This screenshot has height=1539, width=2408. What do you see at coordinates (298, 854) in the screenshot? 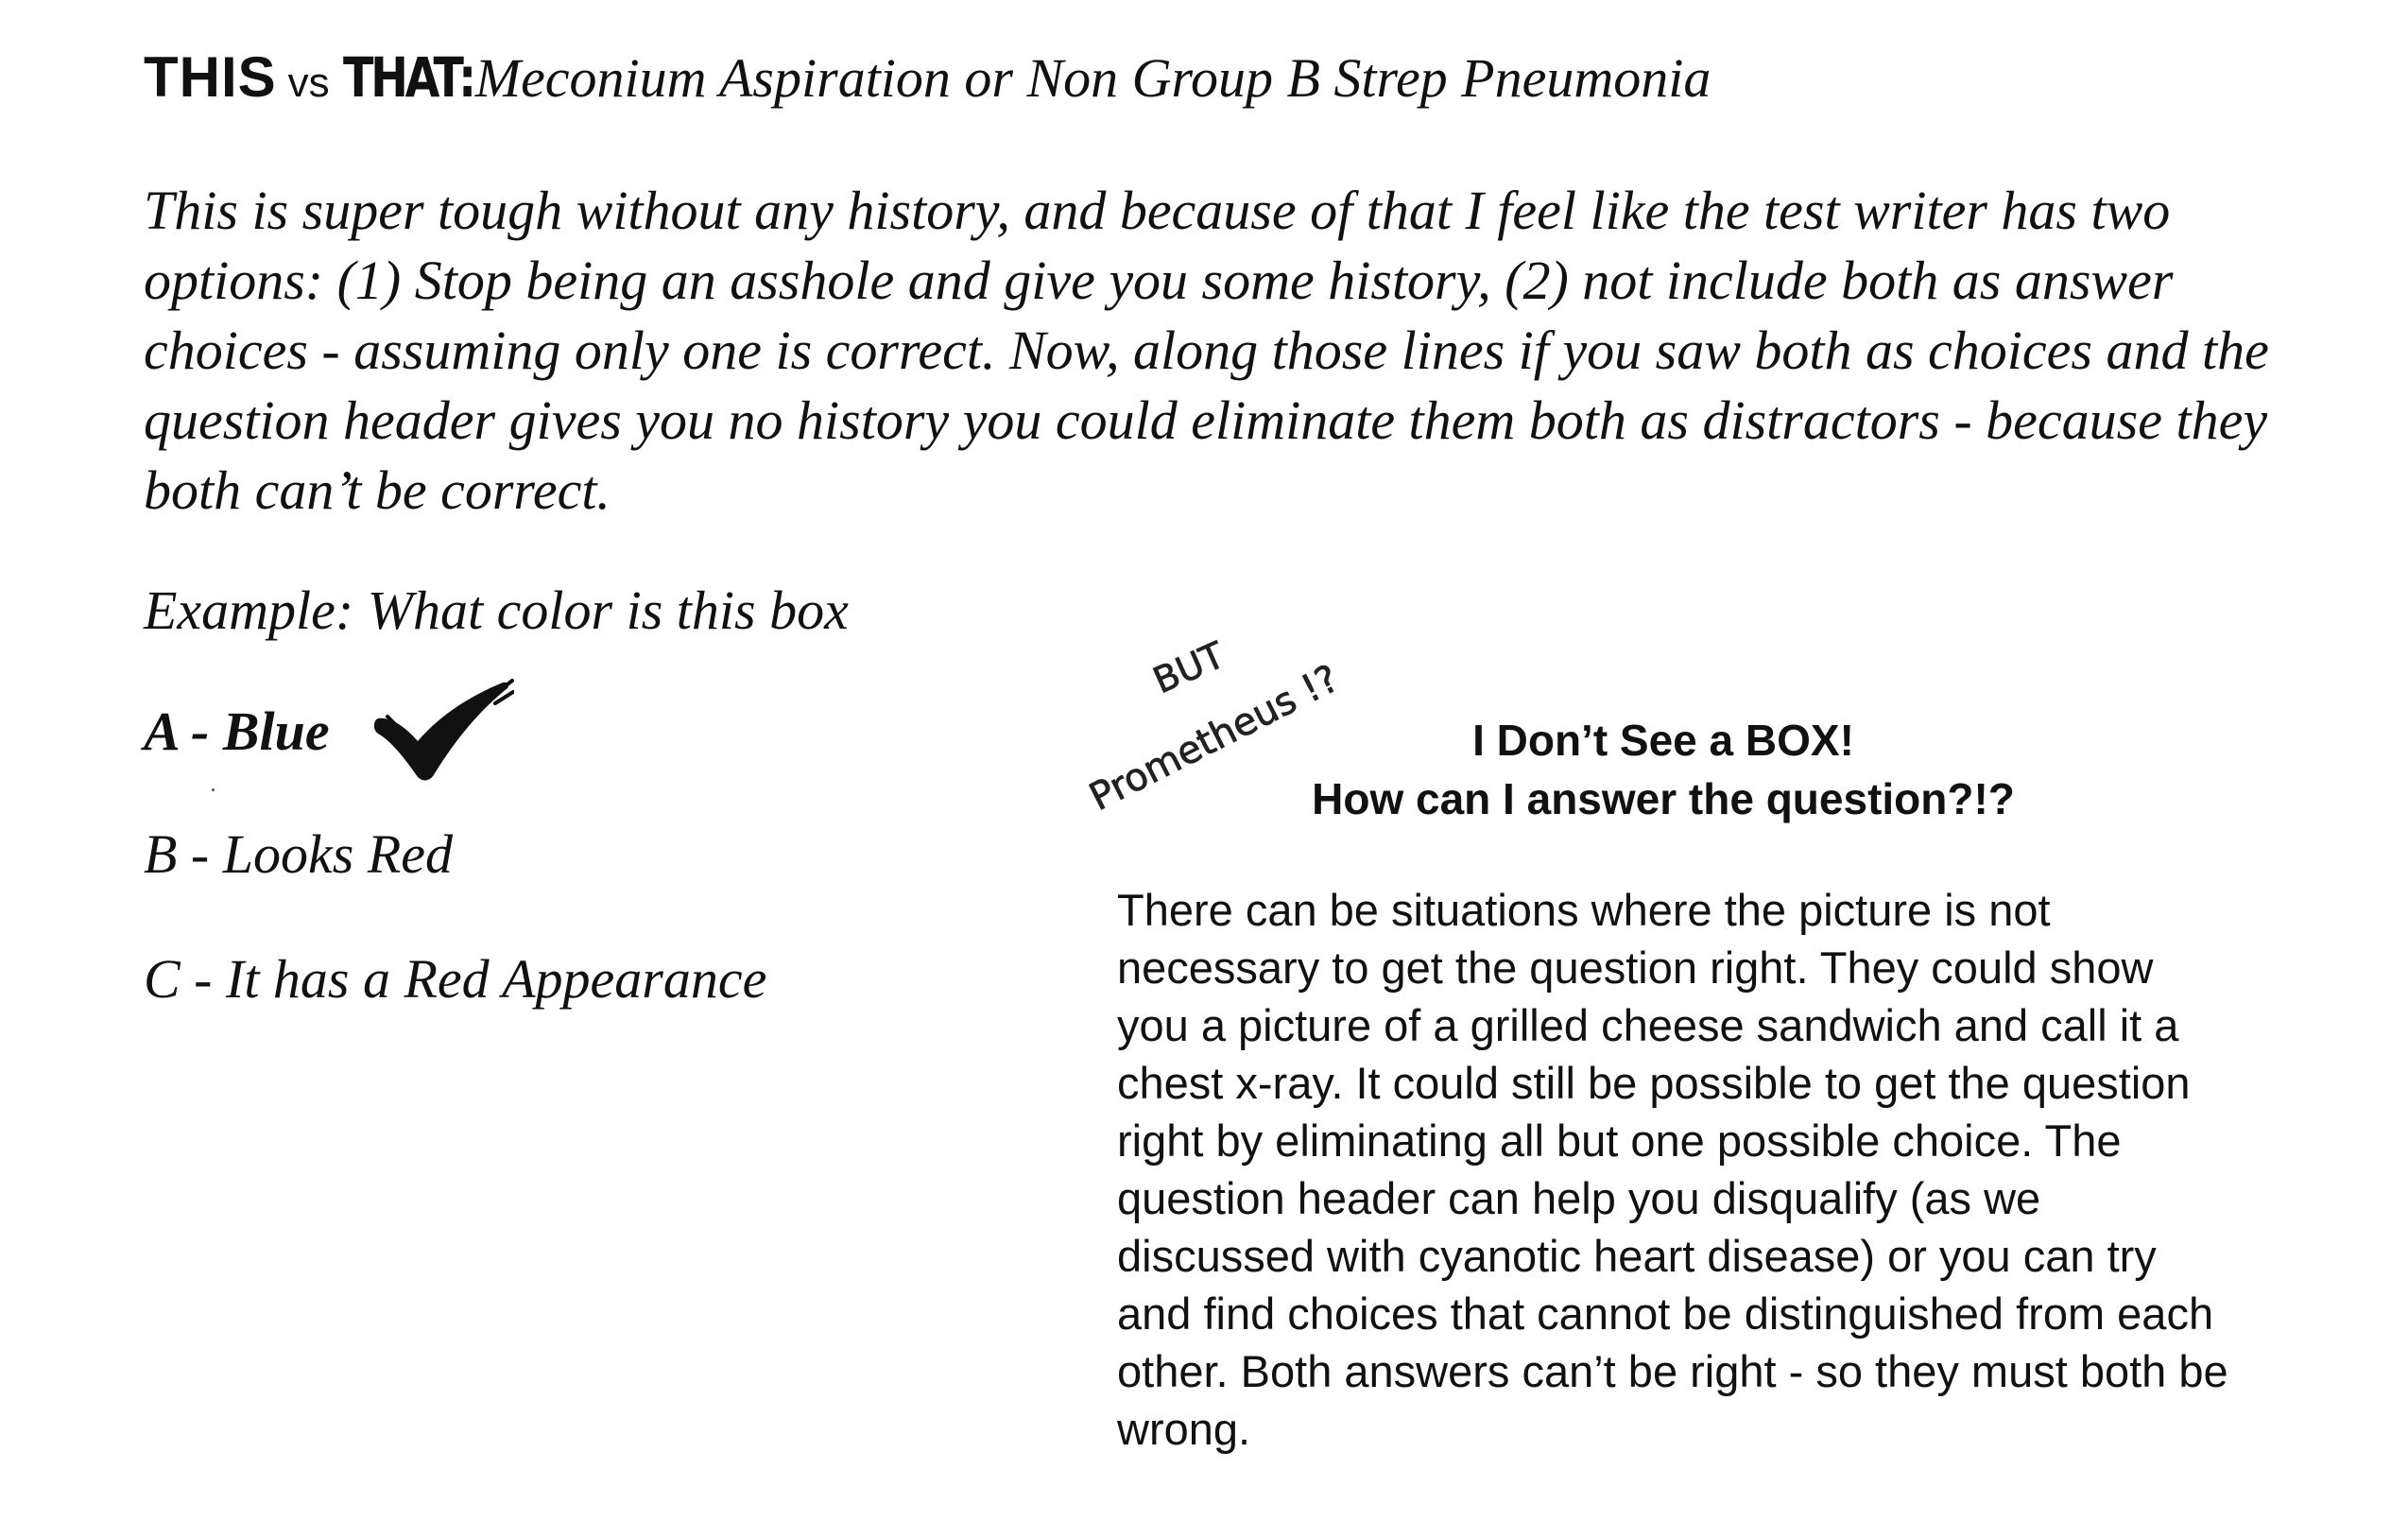
I see `choice-b: B - Looks Red` at bounding box center [298, 854].